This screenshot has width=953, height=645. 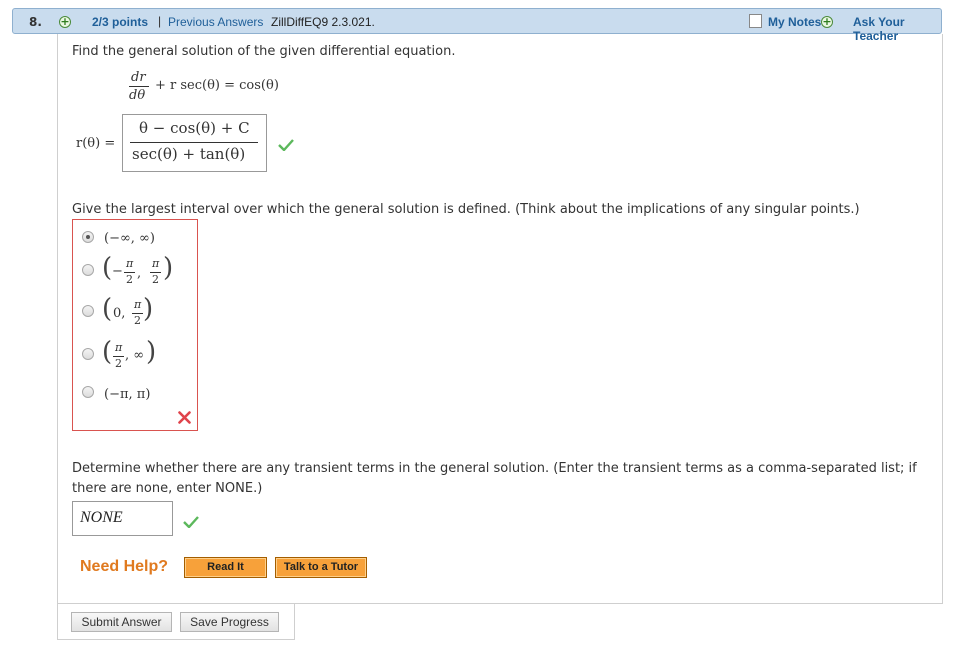 What do you see at coordinates (96, 143) in the screenshot?
I see `answer-label: r(θ) =` at bounding box center [96, 143].